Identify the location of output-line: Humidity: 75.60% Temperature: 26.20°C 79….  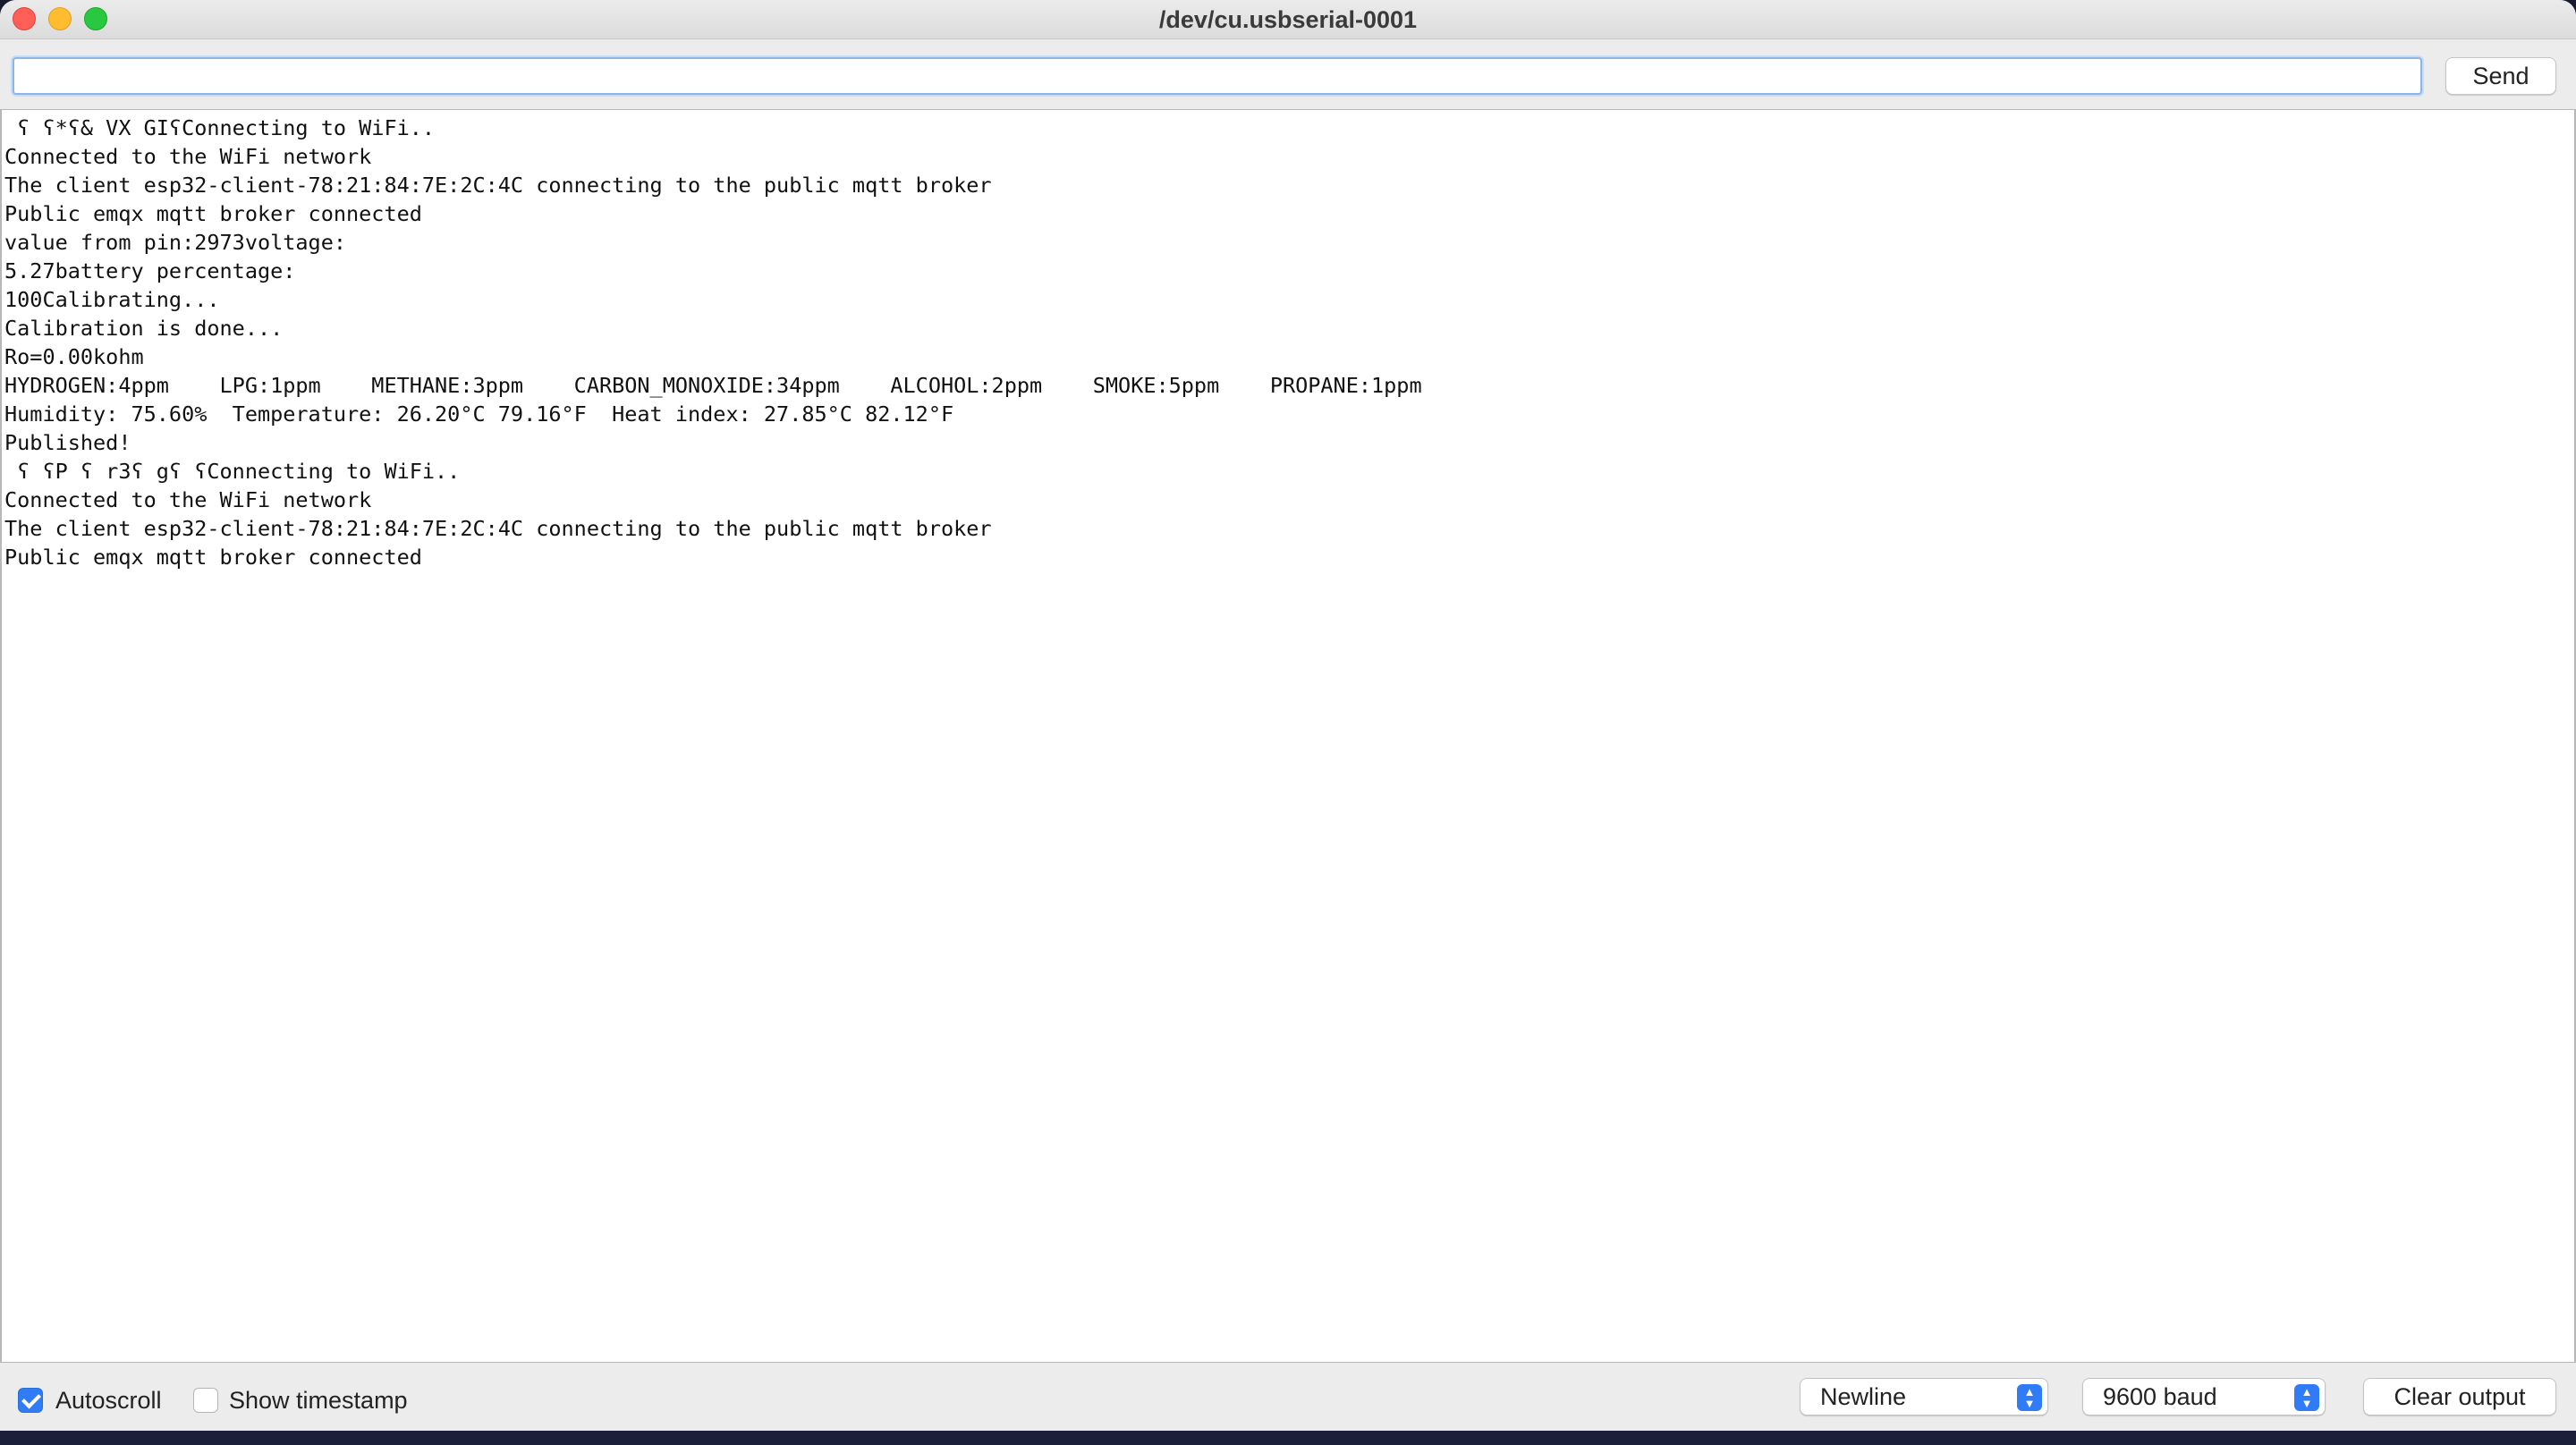
(479, 414).